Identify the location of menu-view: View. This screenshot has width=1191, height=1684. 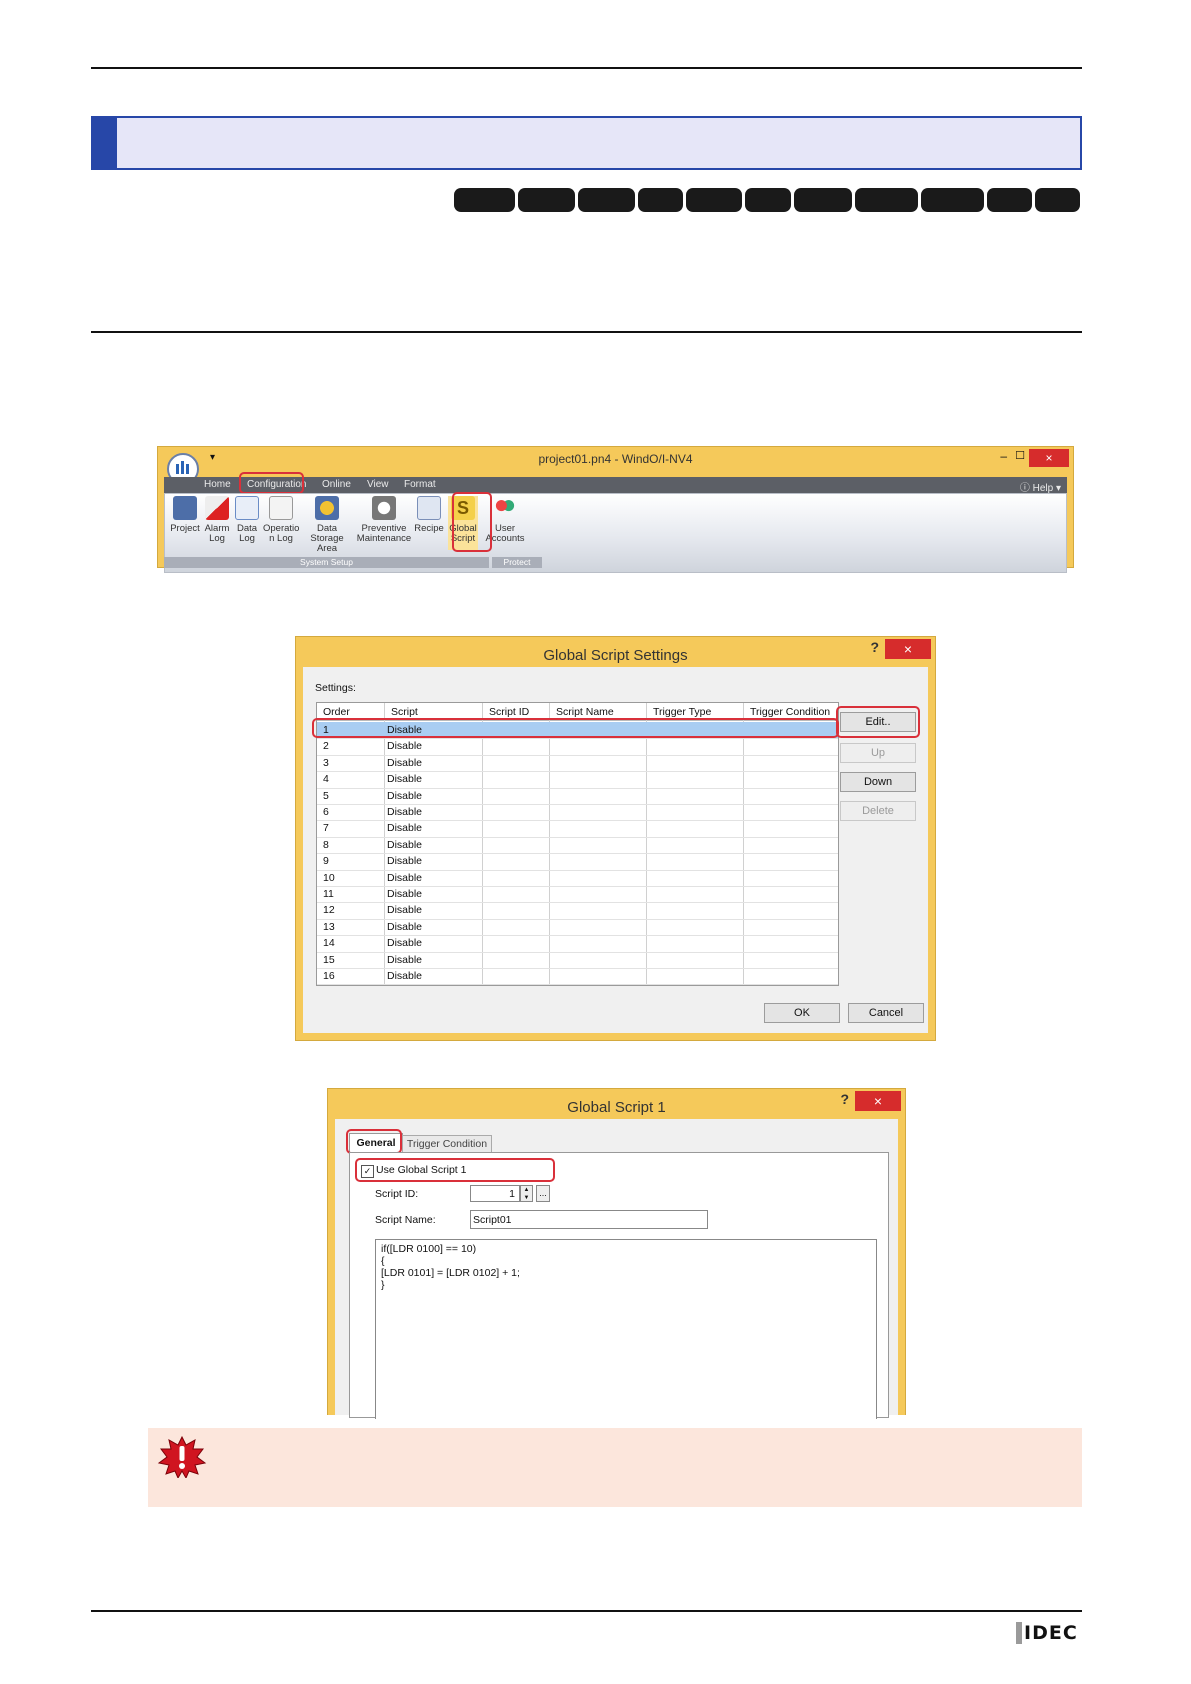
(378, 484).